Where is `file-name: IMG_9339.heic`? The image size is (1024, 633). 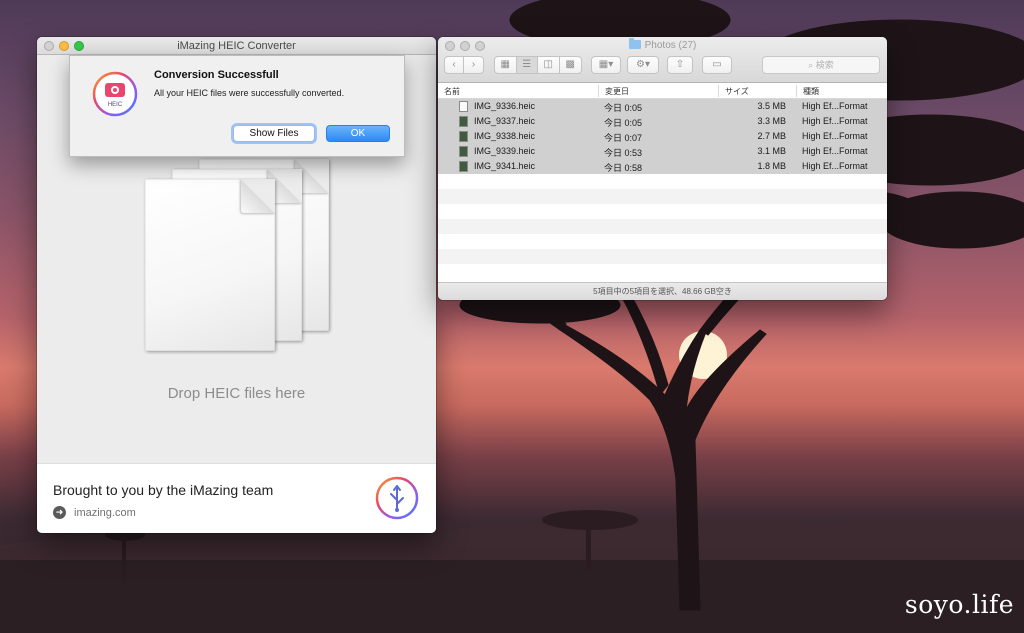 file-name: IMG_9339.heic is located at coordinates (505, 151).